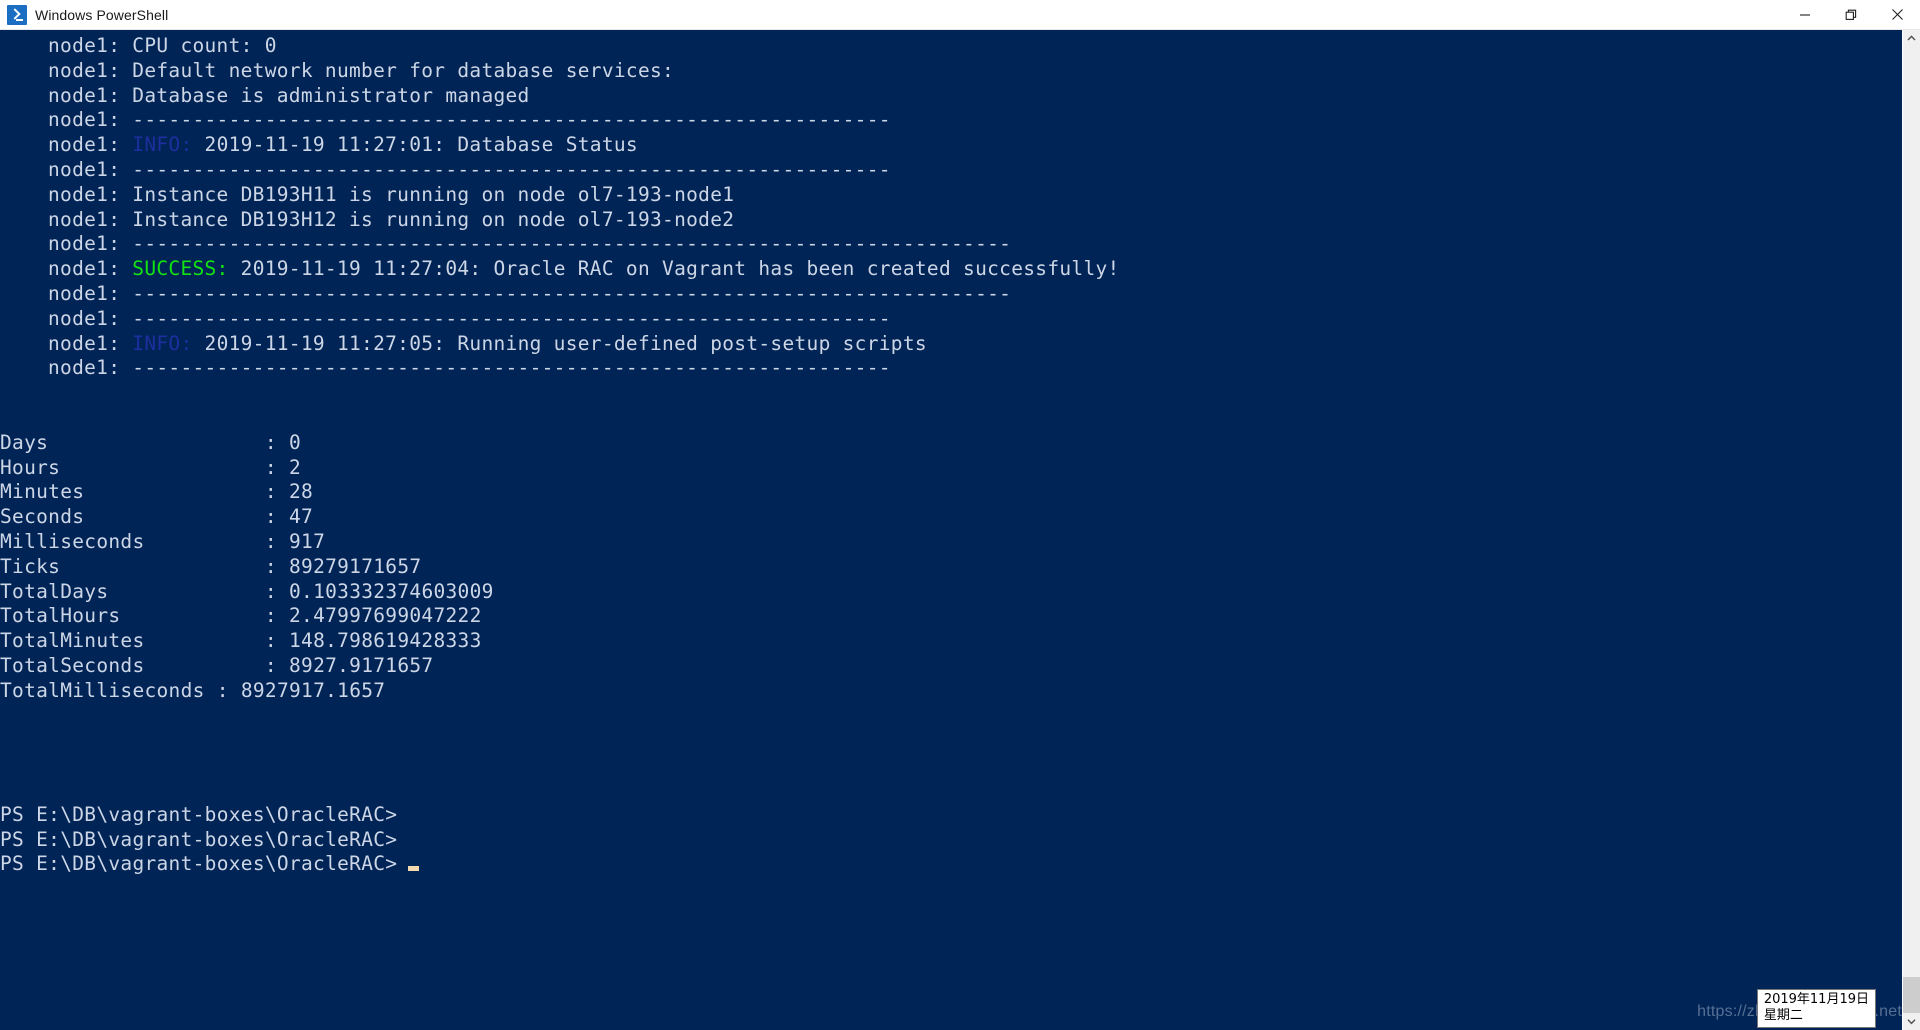 This screenshot has width=1920, height=1030. Describe the element at coordinates (30, 467) in the screenshot. I see `timespan-name: Hours` at that location.